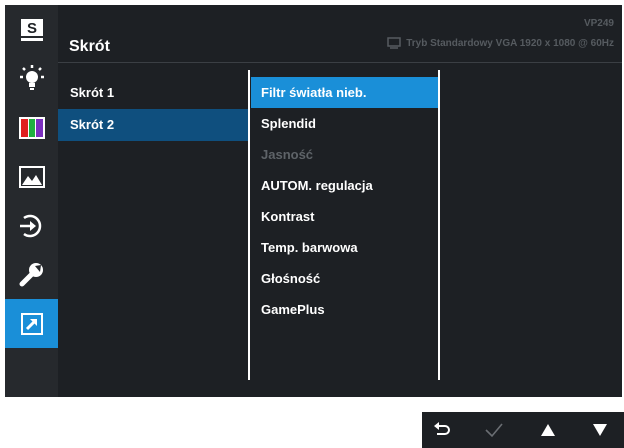 This screenshot has height=448, width=624. What do you see at coordinates (340, 62) in the screenshot?
I see `header-divider` at bounding box center [340, 62].